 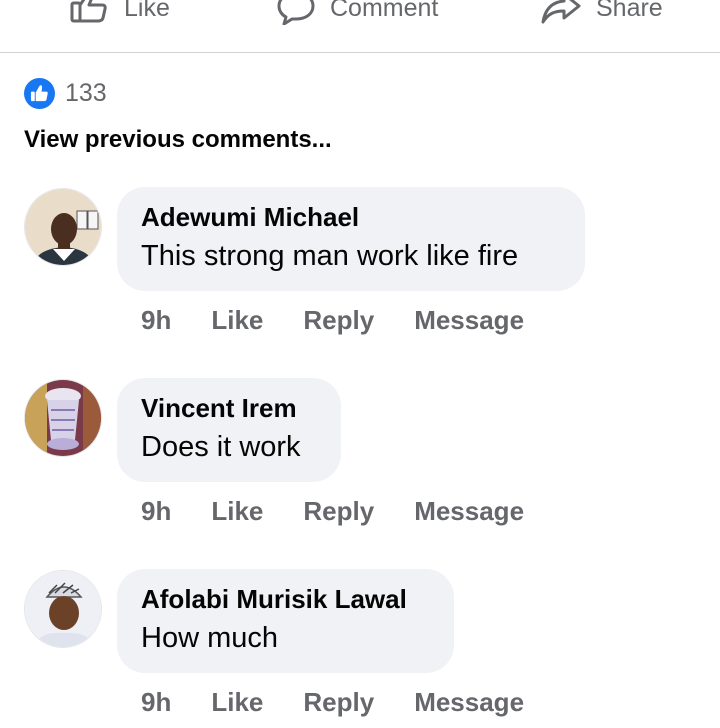 What do you see at coordinates (209, 638) in the screenshot?
I see `comment-text: How much` at bounding box center [209, 638].